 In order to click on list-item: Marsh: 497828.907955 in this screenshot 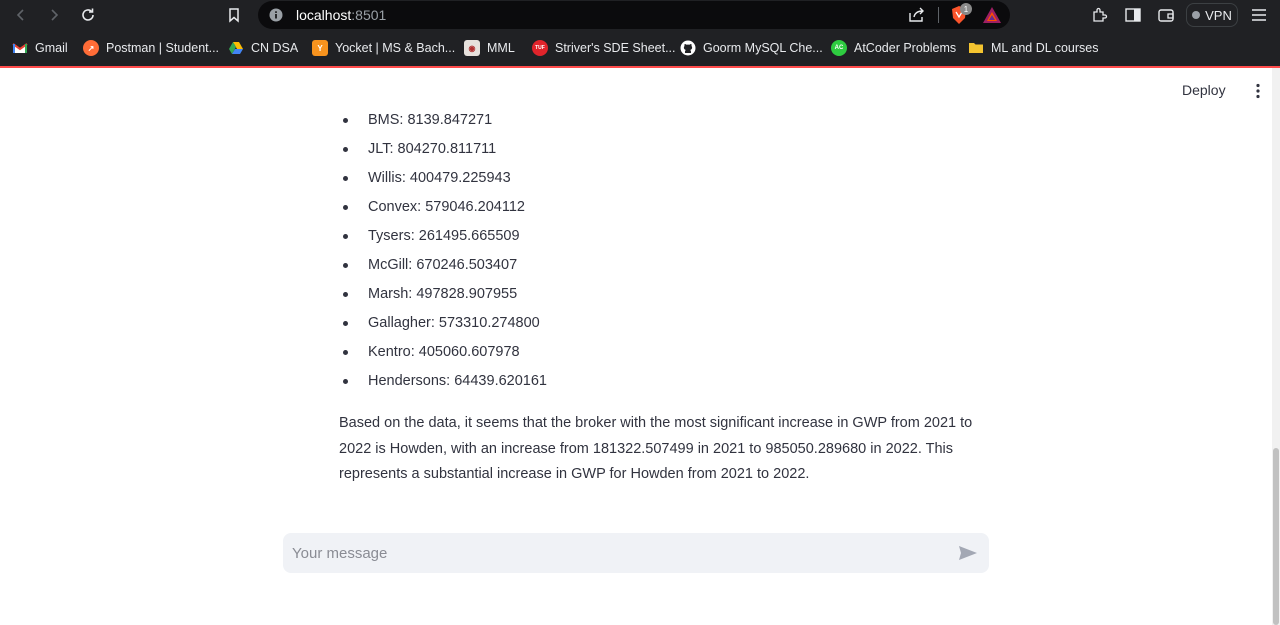, I will do `click(664, 296)`.